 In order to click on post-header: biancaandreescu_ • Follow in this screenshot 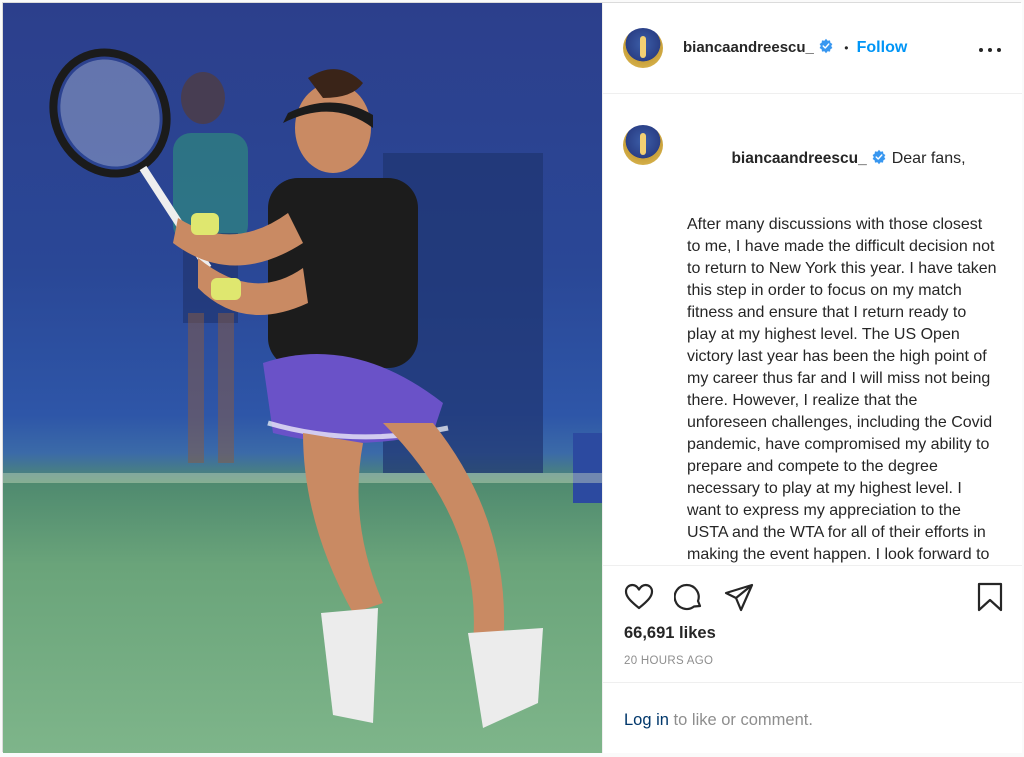, I will do `click(812, 48)`.